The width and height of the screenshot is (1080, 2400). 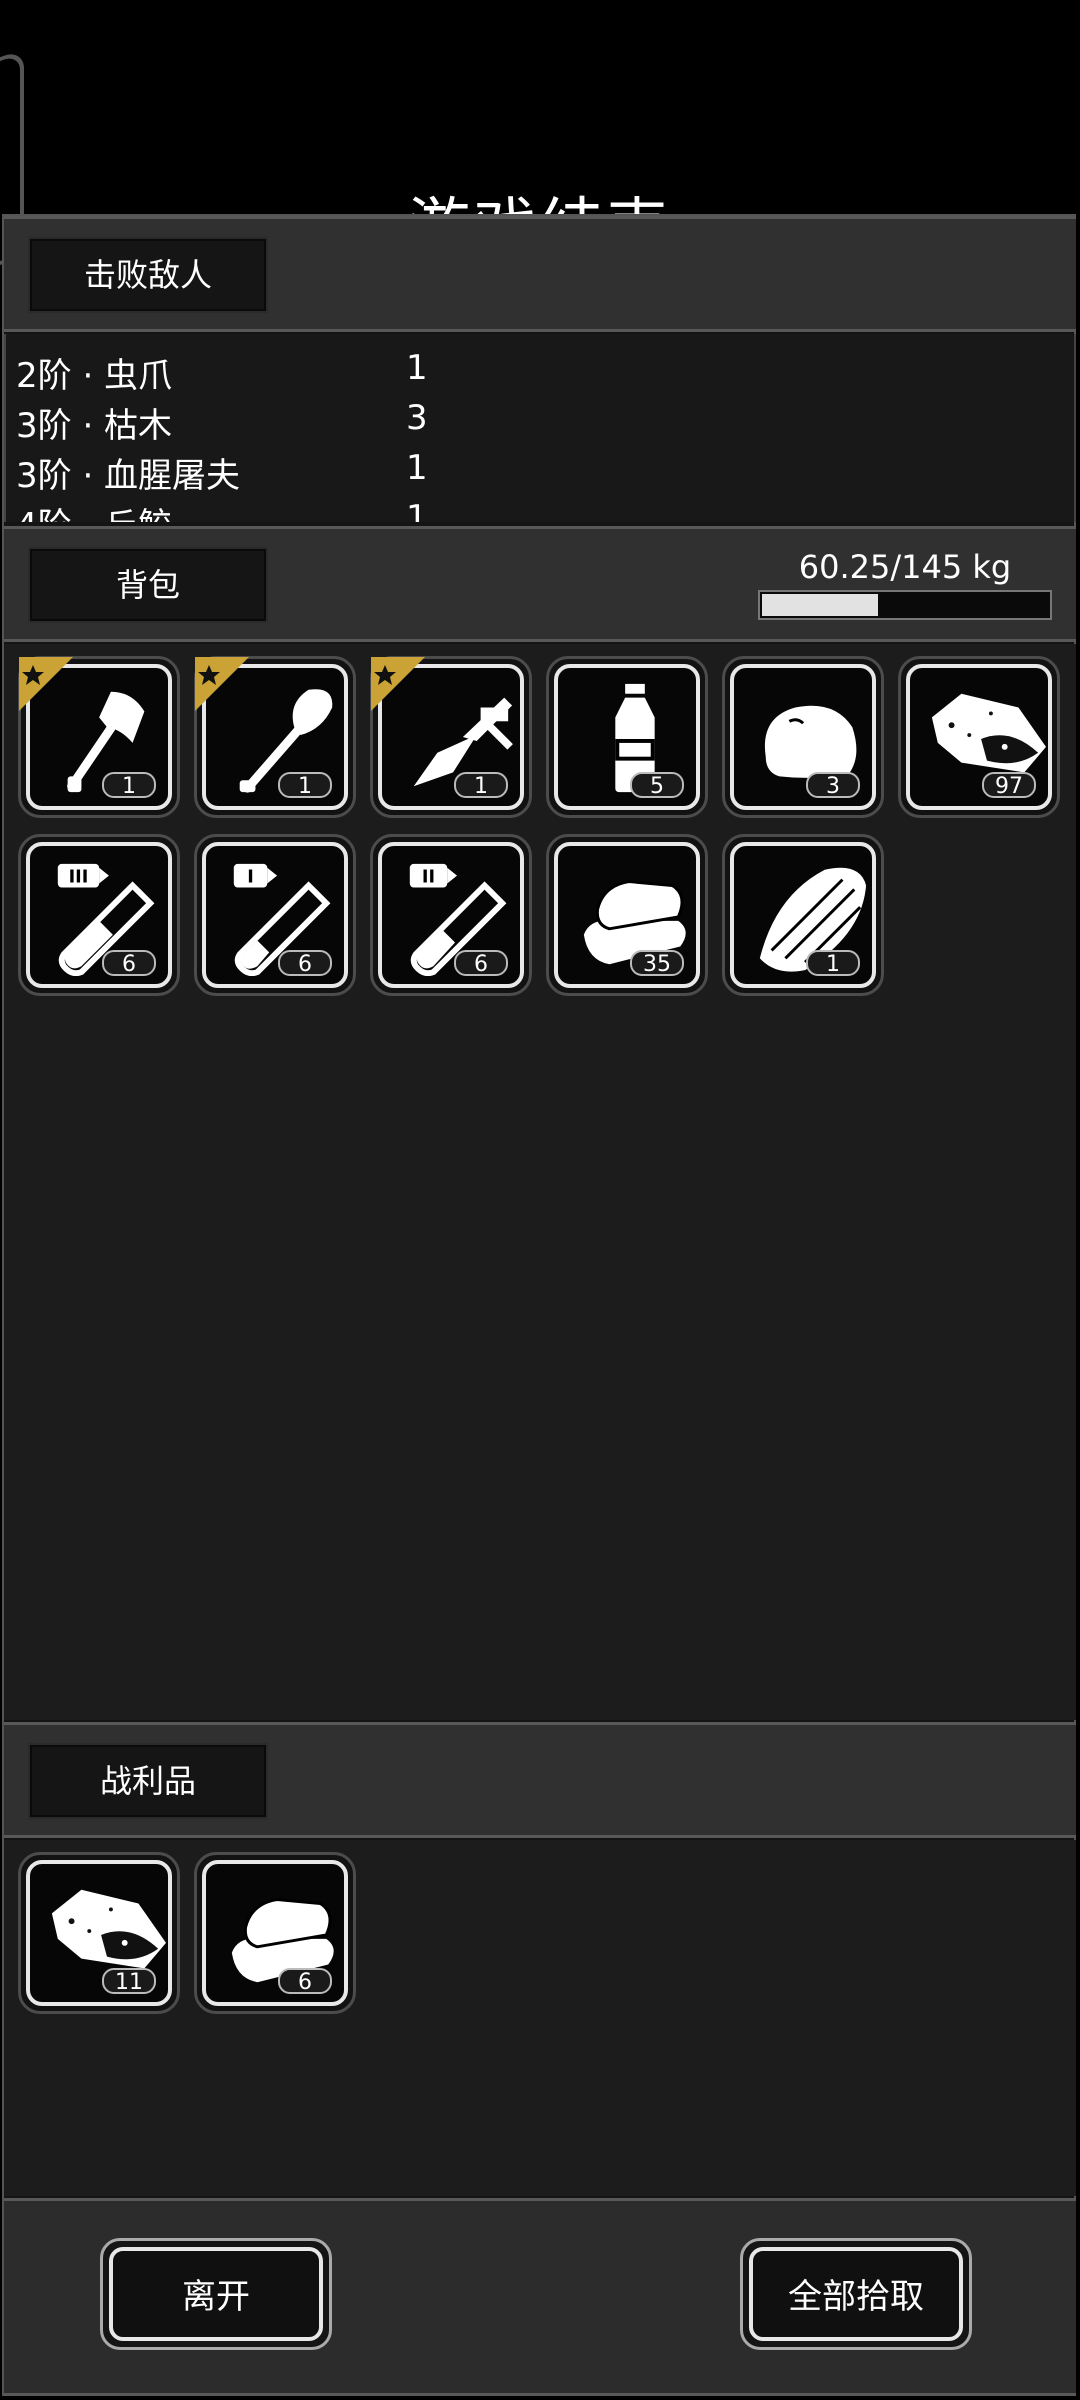 I want to click on defeated-section-header: 击败敌人, so click(x=540, y=274).